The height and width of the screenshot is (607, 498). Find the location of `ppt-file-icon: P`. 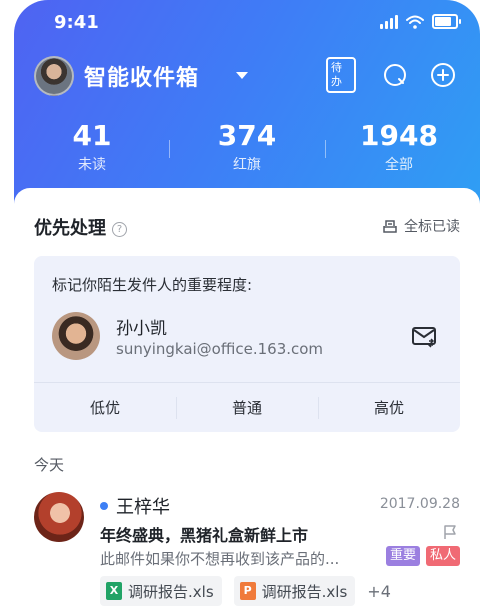

ppt-file-icon: P is located at coordinates (247, 591).